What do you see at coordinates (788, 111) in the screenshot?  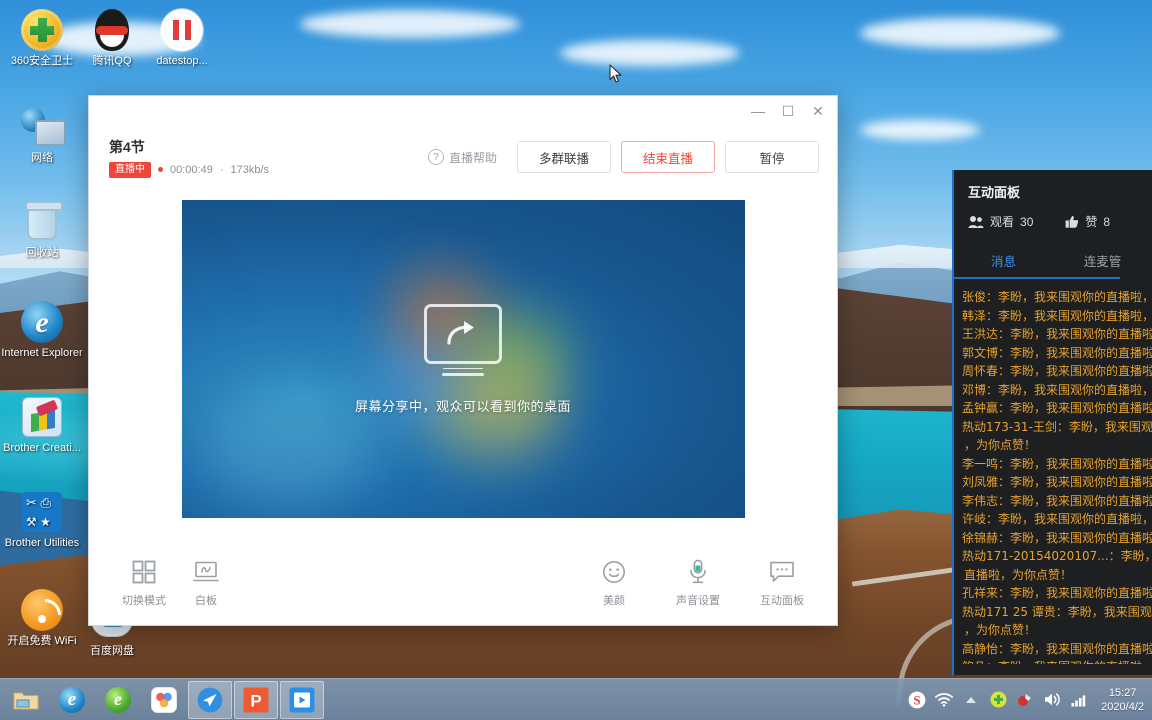 I see `maximize-button: ☐` at bounding box center [788, 111].